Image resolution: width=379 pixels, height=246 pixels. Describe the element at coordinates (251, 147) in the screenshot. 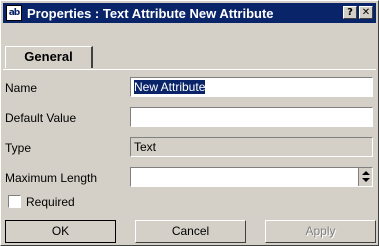

I see `type-field: Text` at that location.